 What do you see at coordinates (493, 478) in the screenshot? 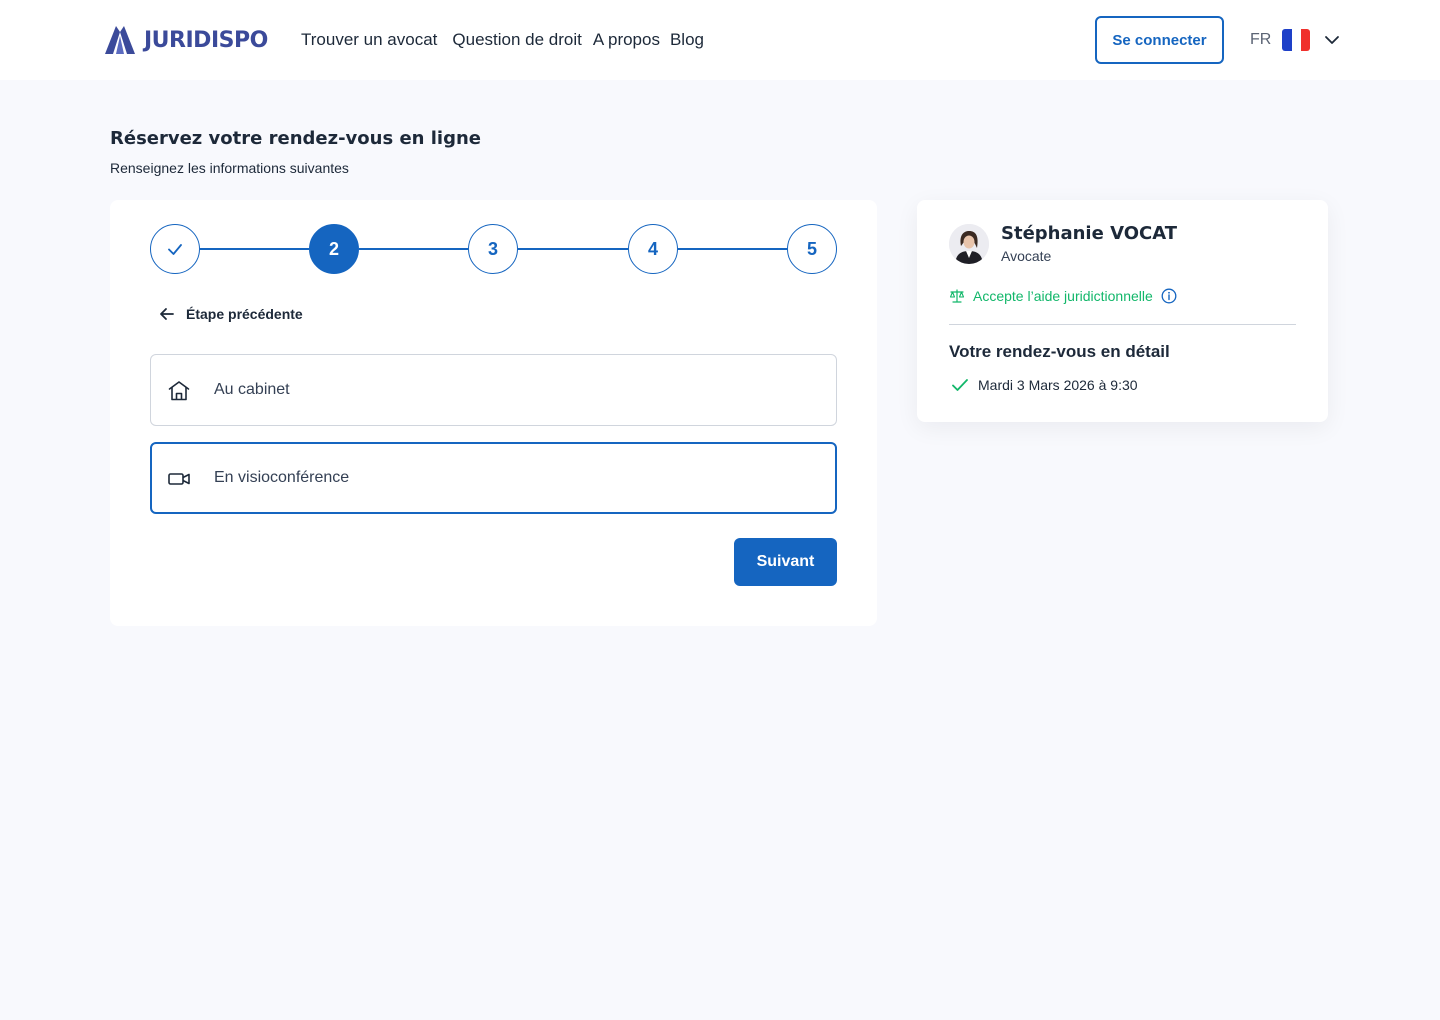
I see `option-video-conference: En visioconférence` at bounding box center [493, 478].